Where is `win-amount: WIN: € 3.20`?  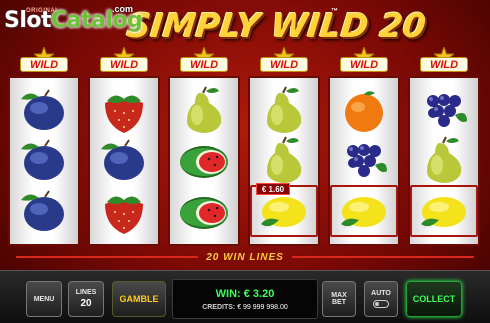
win-amount: WIN: € 3.20 is located at coordinates (245, 294).